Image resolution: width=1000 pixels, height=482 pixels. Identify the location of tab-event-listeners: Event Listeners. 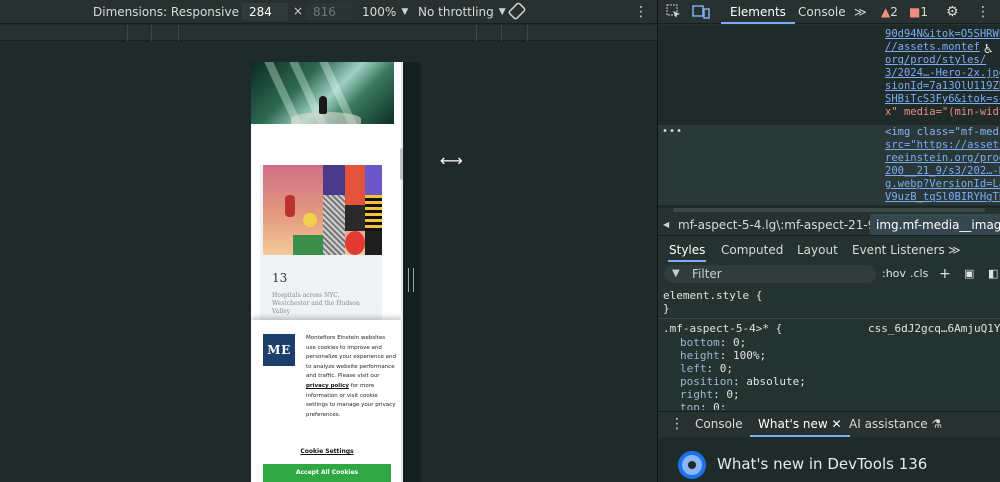
(898, 250).